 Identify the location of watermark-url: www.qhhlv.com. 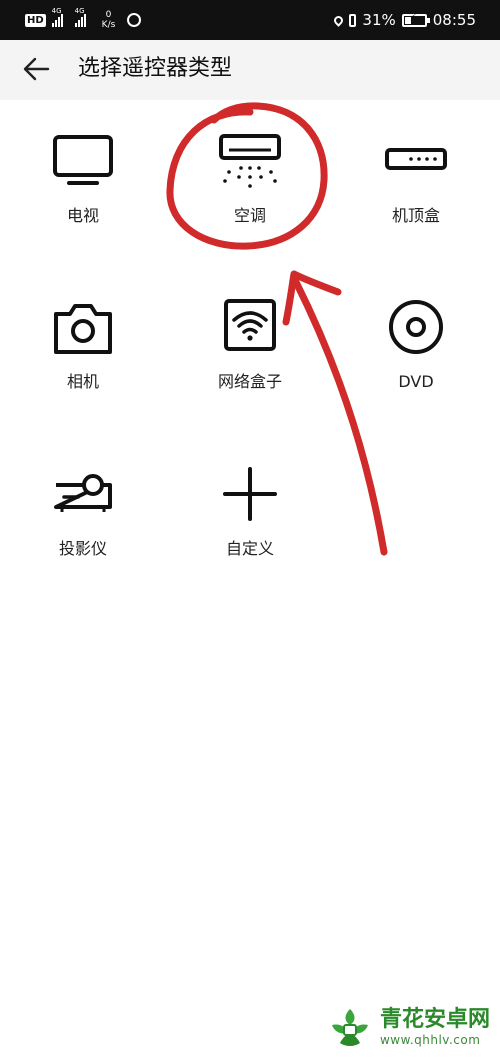
(430, 1039).